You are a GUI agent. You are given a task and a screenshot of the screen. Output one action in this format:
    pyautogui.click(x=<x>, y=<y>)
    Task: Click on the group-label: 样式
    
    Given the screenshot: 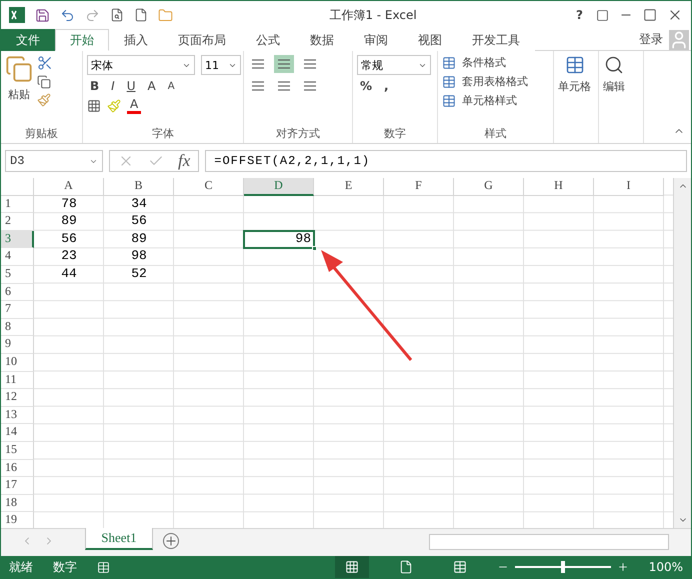 What is the action you would take?
    pyautogui.click(x=496, y=134)
    